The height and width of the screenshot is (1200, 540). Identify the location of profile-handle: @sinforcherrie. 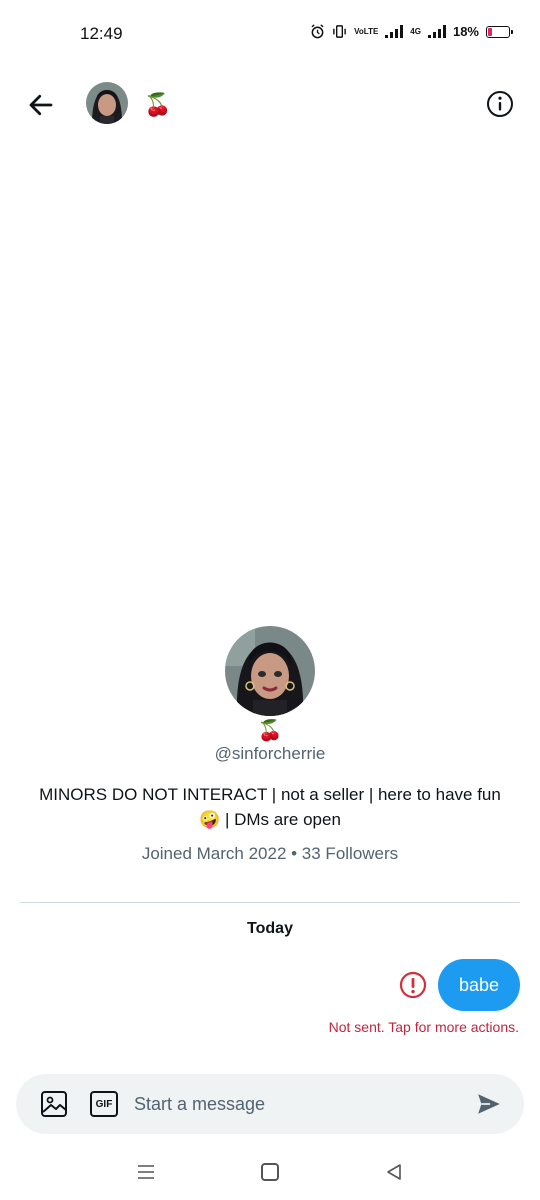
(270, 753).